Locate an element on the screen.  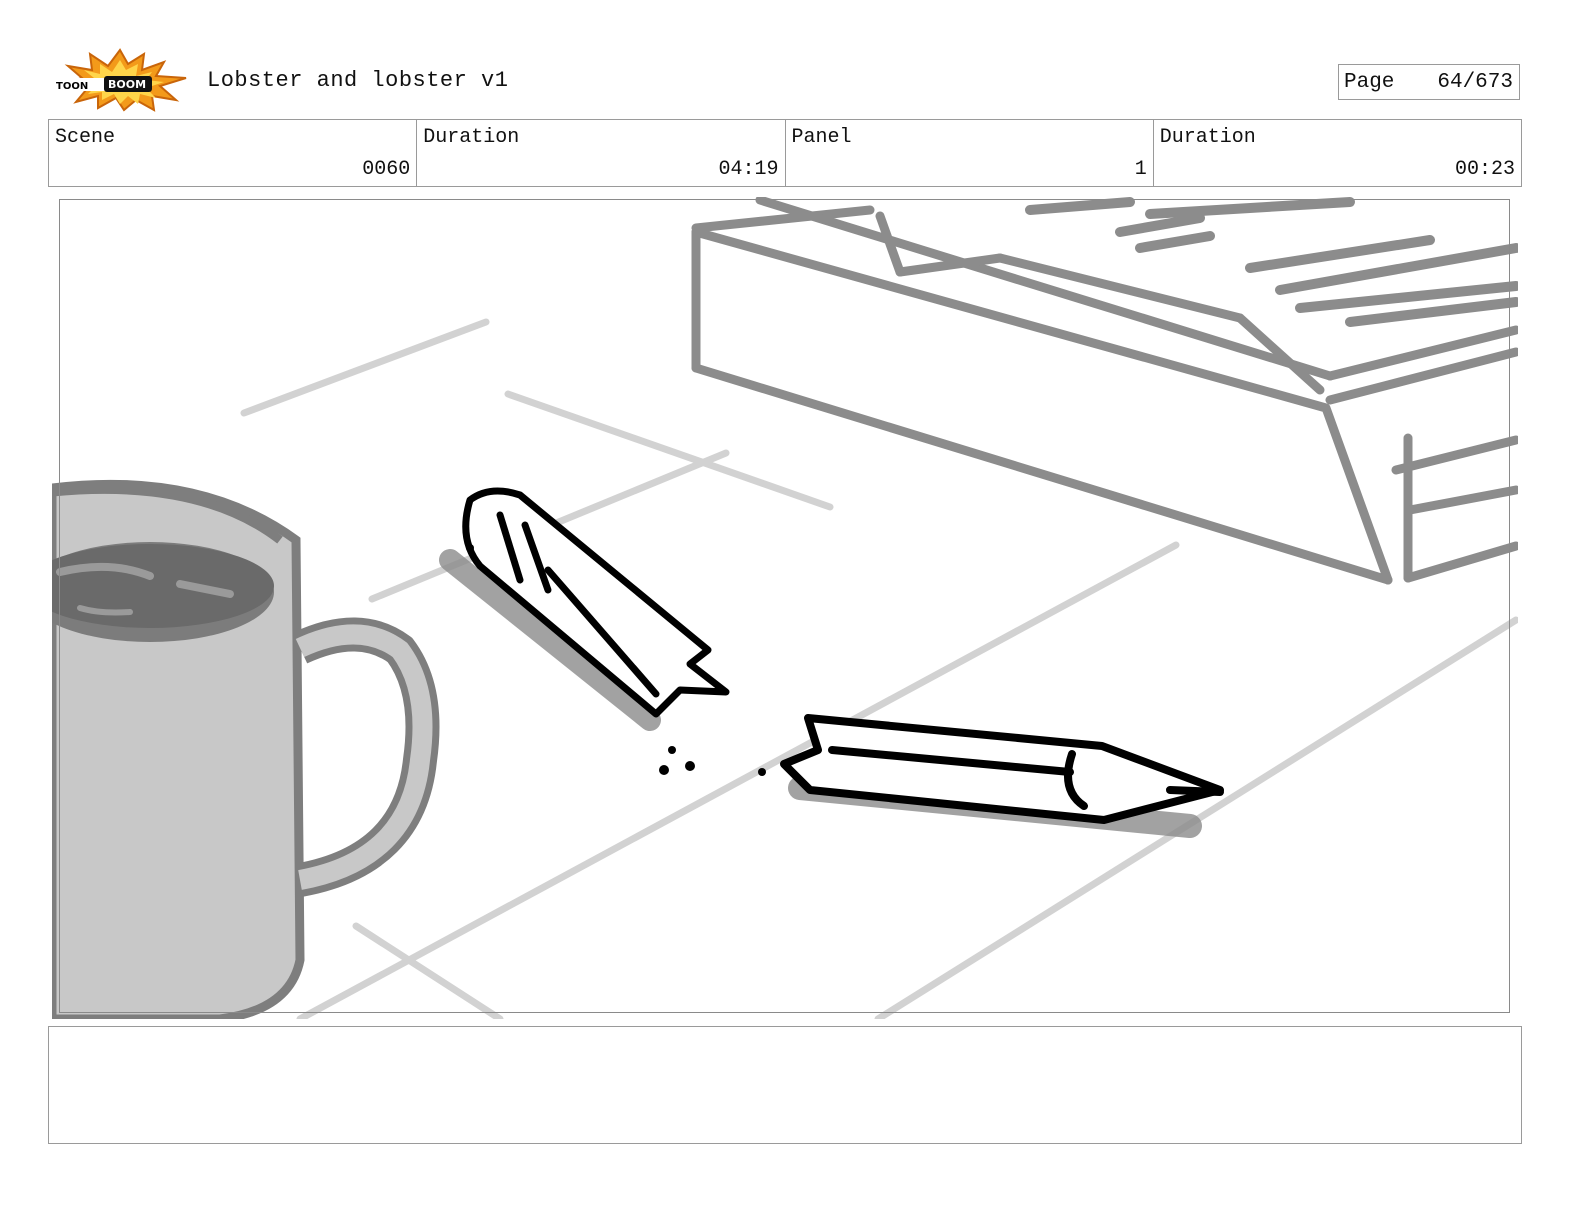
page-indicator: Page 64/673 is located at coordinates (1429, 82).